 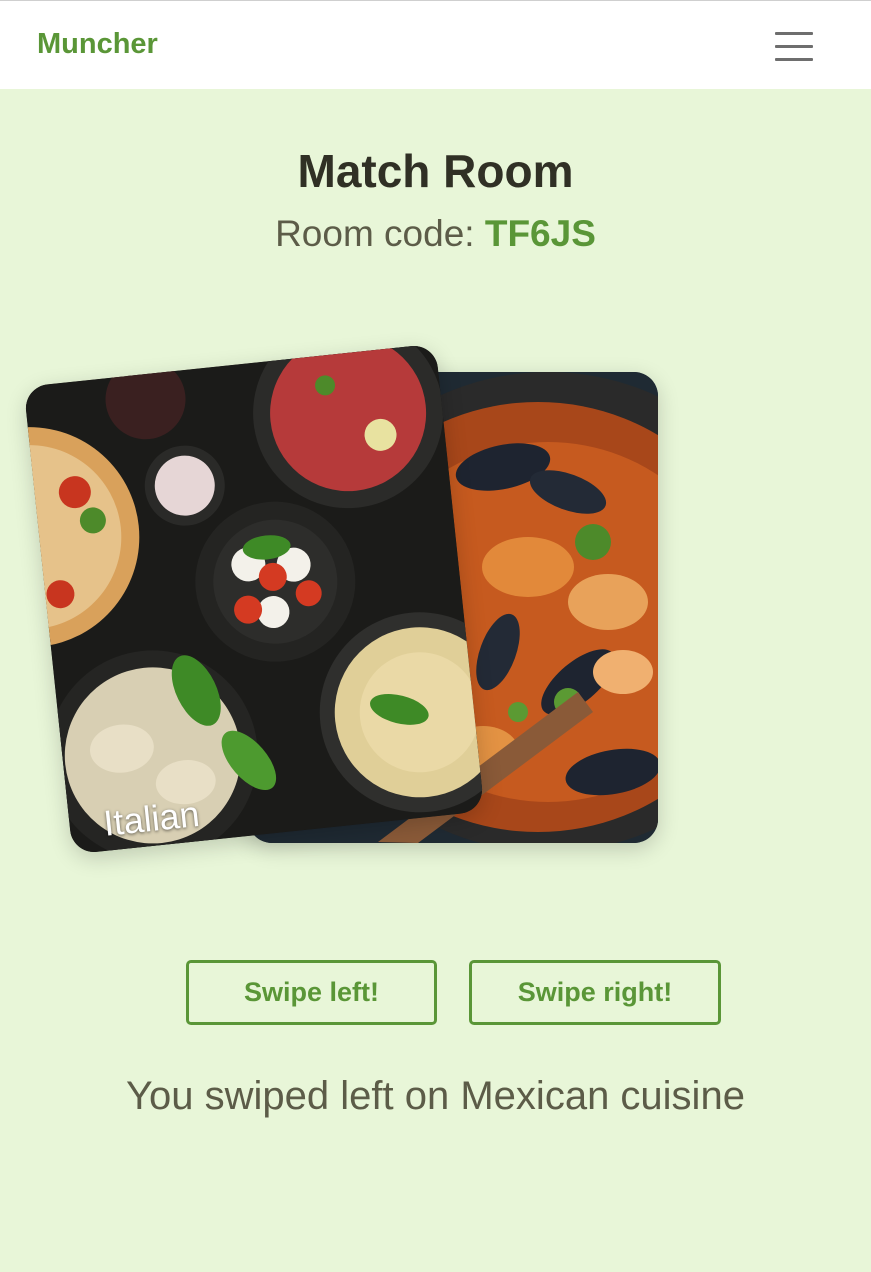 What do you see at coordinates (97, 44) in the screenshot?
I see `brand-logo: Muncher` at bounding box center [97, 44].